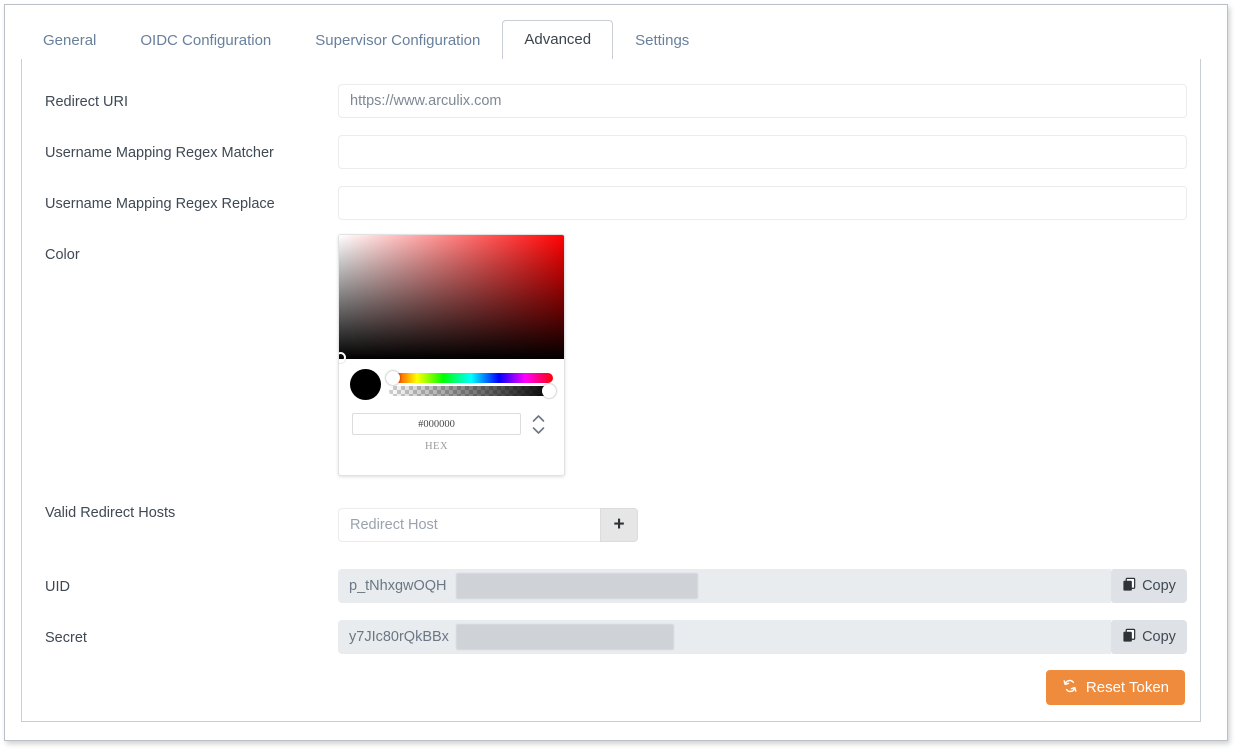  I want to click on reset-token-label: Reset Token, so click(1127, 687).